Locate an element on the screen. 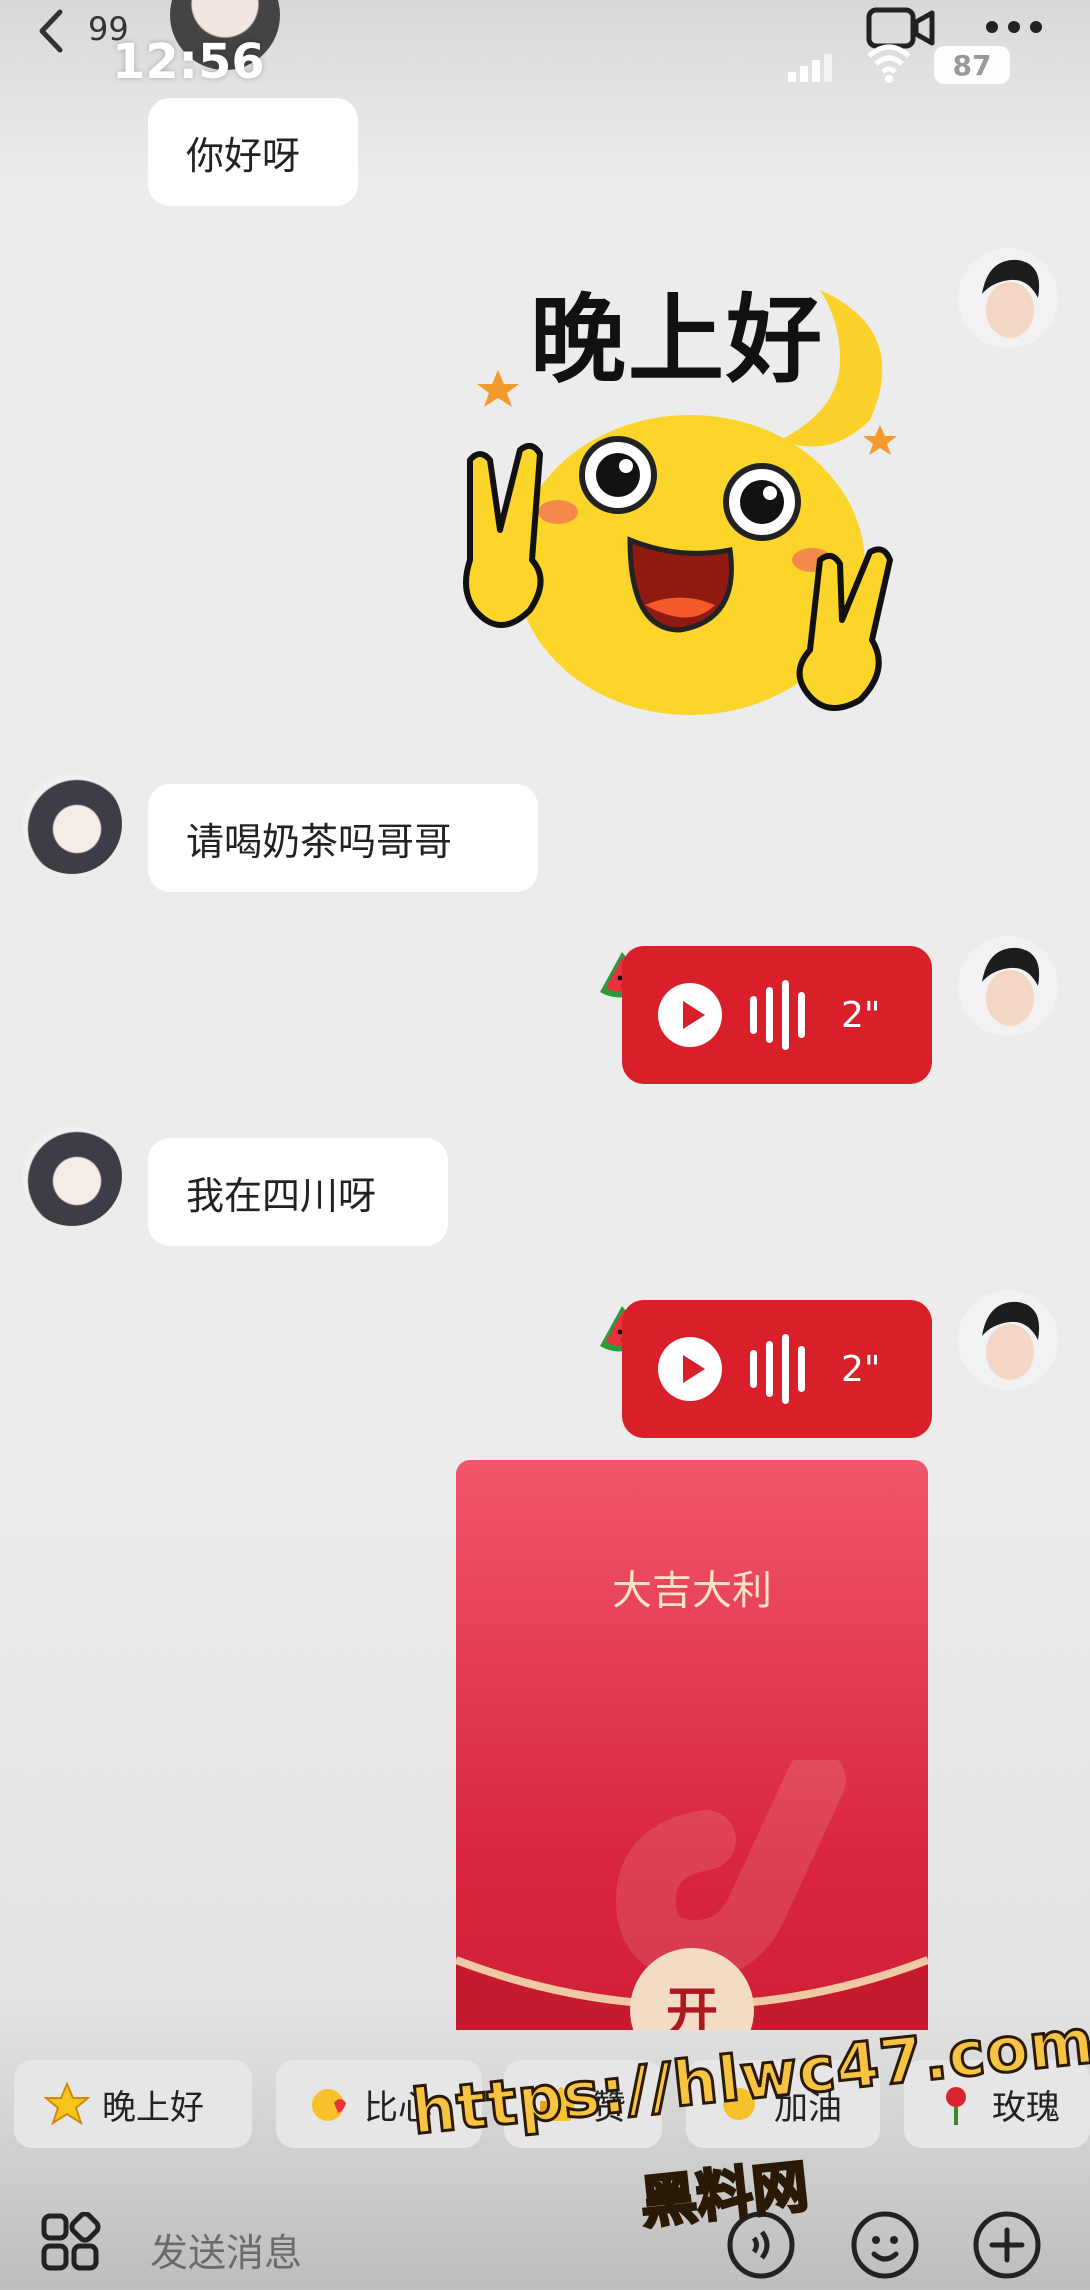  sticker-caption: 晚上好 is located at coordinates (677, 340).